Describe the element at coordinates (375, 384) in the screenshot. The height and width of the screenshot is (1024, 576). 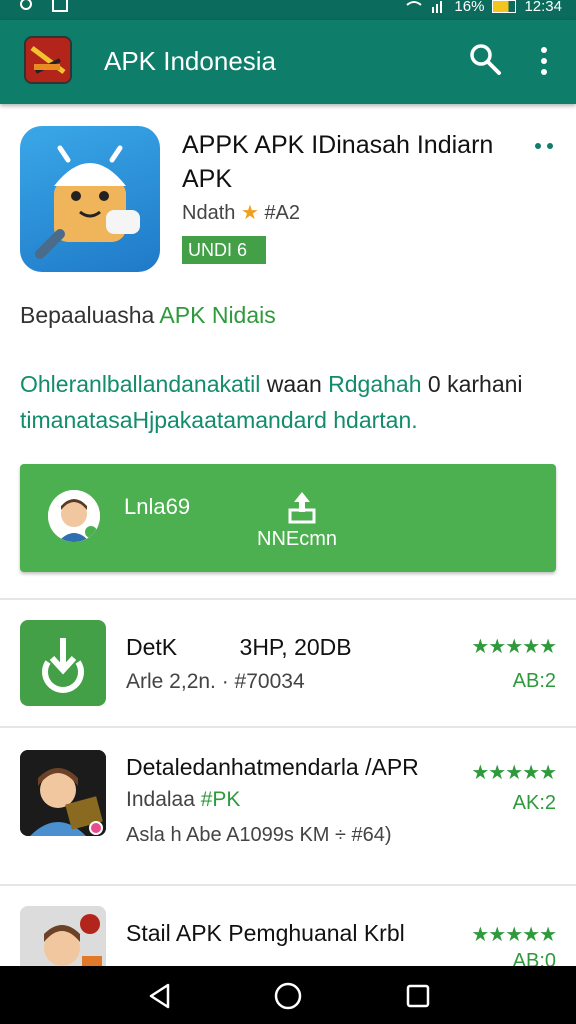
I see `desc-green-2: Rdgahah` at that location.